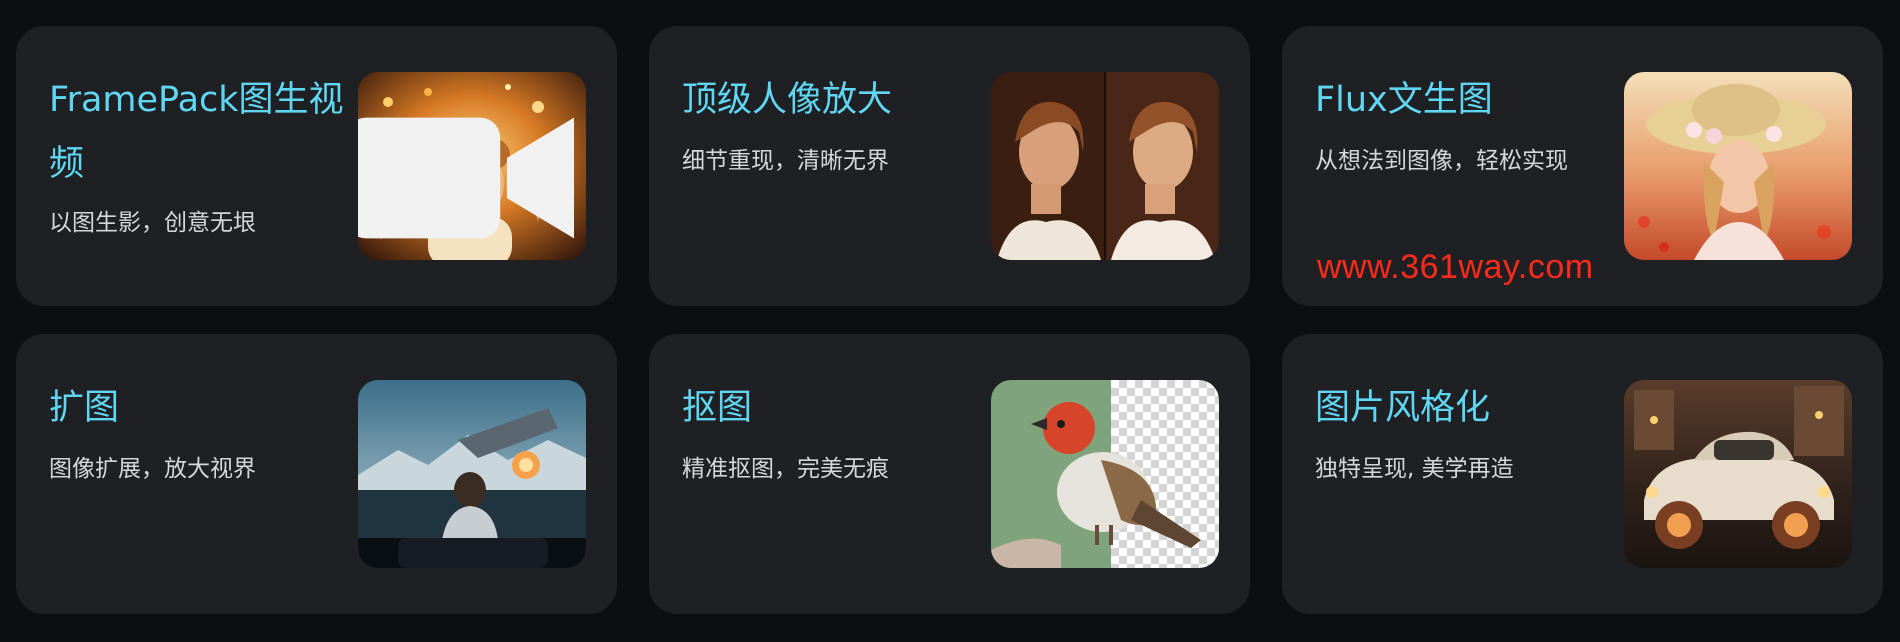  What do you see at coordinates (152, 223) in the screenshot?
I see `card-subtitle: 以图生影，创意无垠` at bounding box center [152, 223].